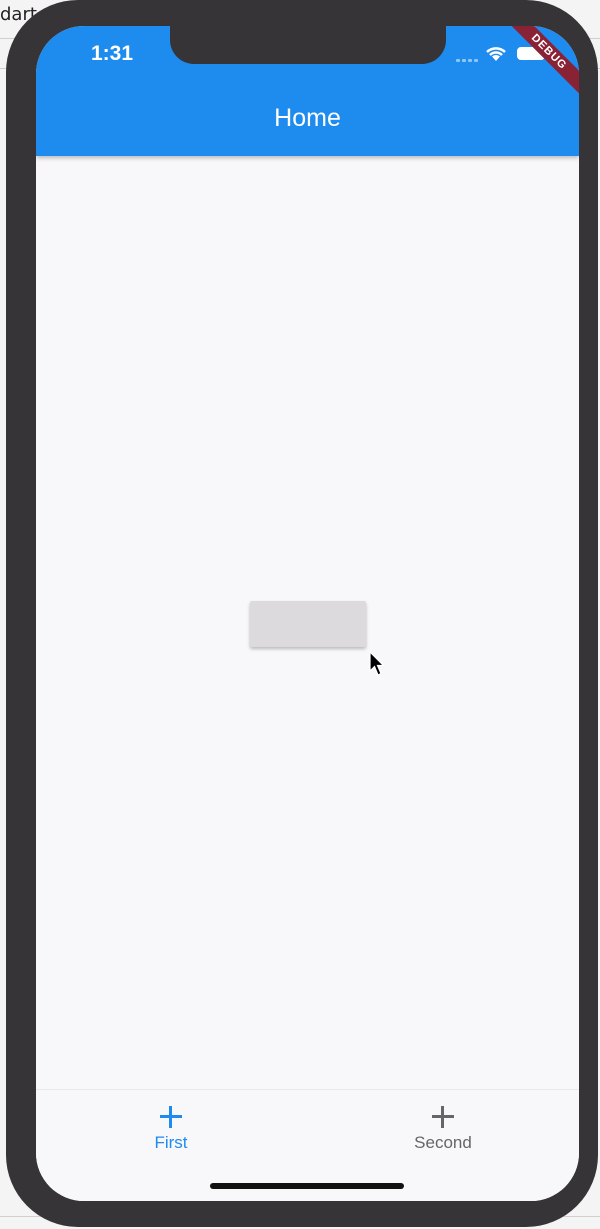 The width and height of the screenshot is (600, 1229). Describe the element at coordinates (443, 1142) in the screenshot. I see `nav-item-label: Second` at that location.